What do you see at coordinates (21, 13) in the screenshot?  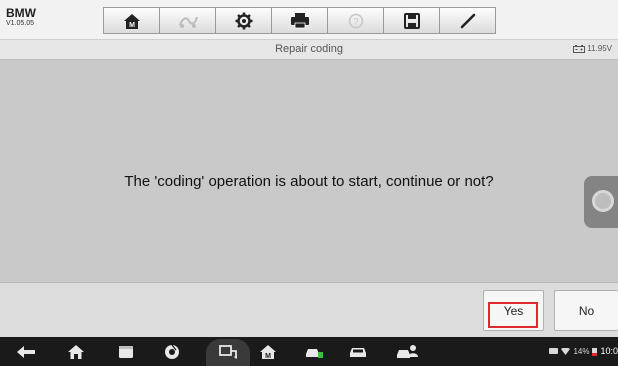 I see `brand-name: BMW` at bounding box center [21, 13].